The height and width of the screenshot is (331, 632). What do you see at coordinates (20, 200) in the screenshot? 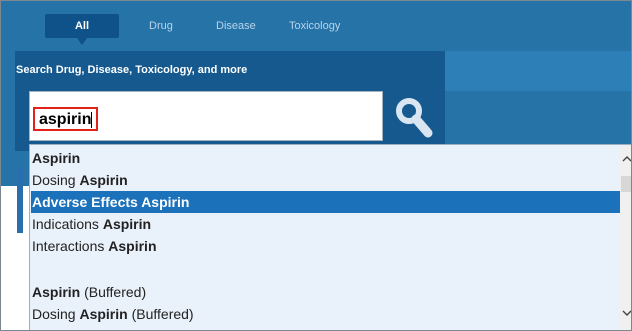
I see `page-side-marker` at bounding box center [20, 200].